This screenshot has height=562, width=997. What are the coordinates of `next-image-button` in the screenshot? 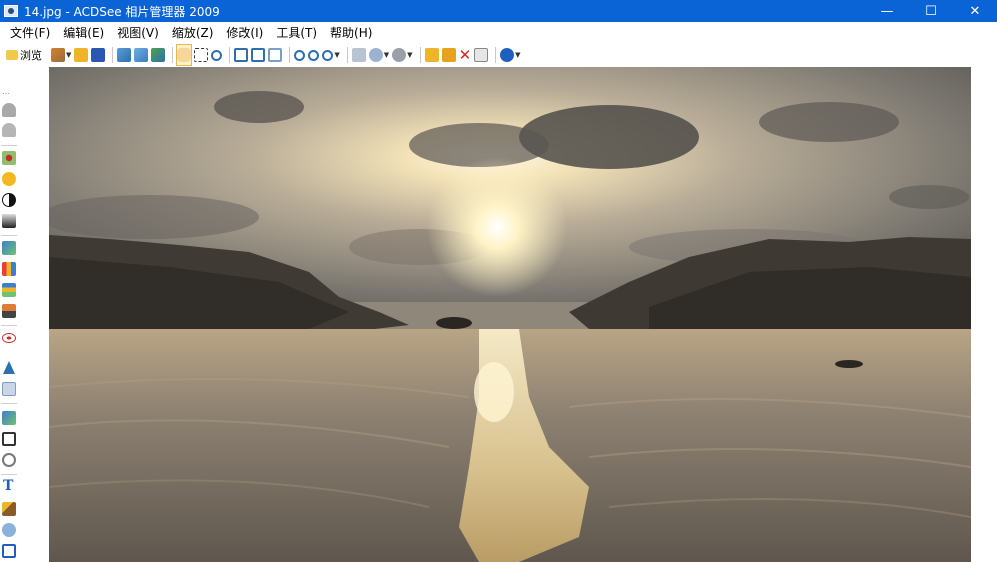 It's located at (141, 55).